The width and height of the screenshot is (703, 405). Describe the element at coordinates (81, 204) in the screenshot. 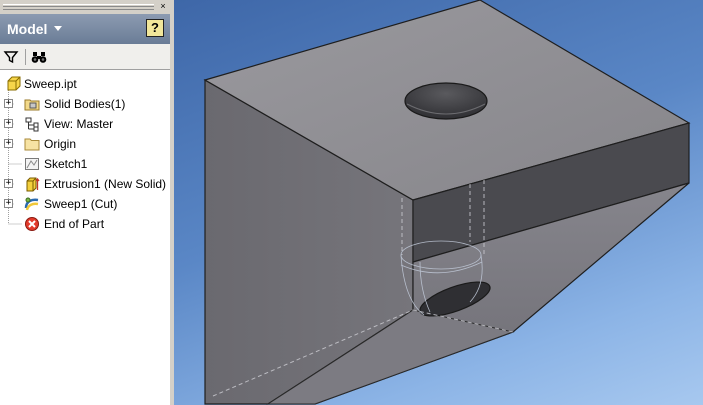

I see `tree-item-label: Sweep1 (Cut)` at that location.